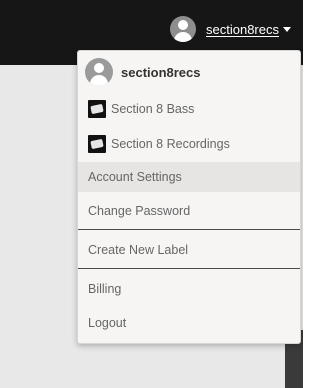 The height and width of the screenshot is (388, 320). I want to click on menu-item-label: Account Settings, so click(135, 177).